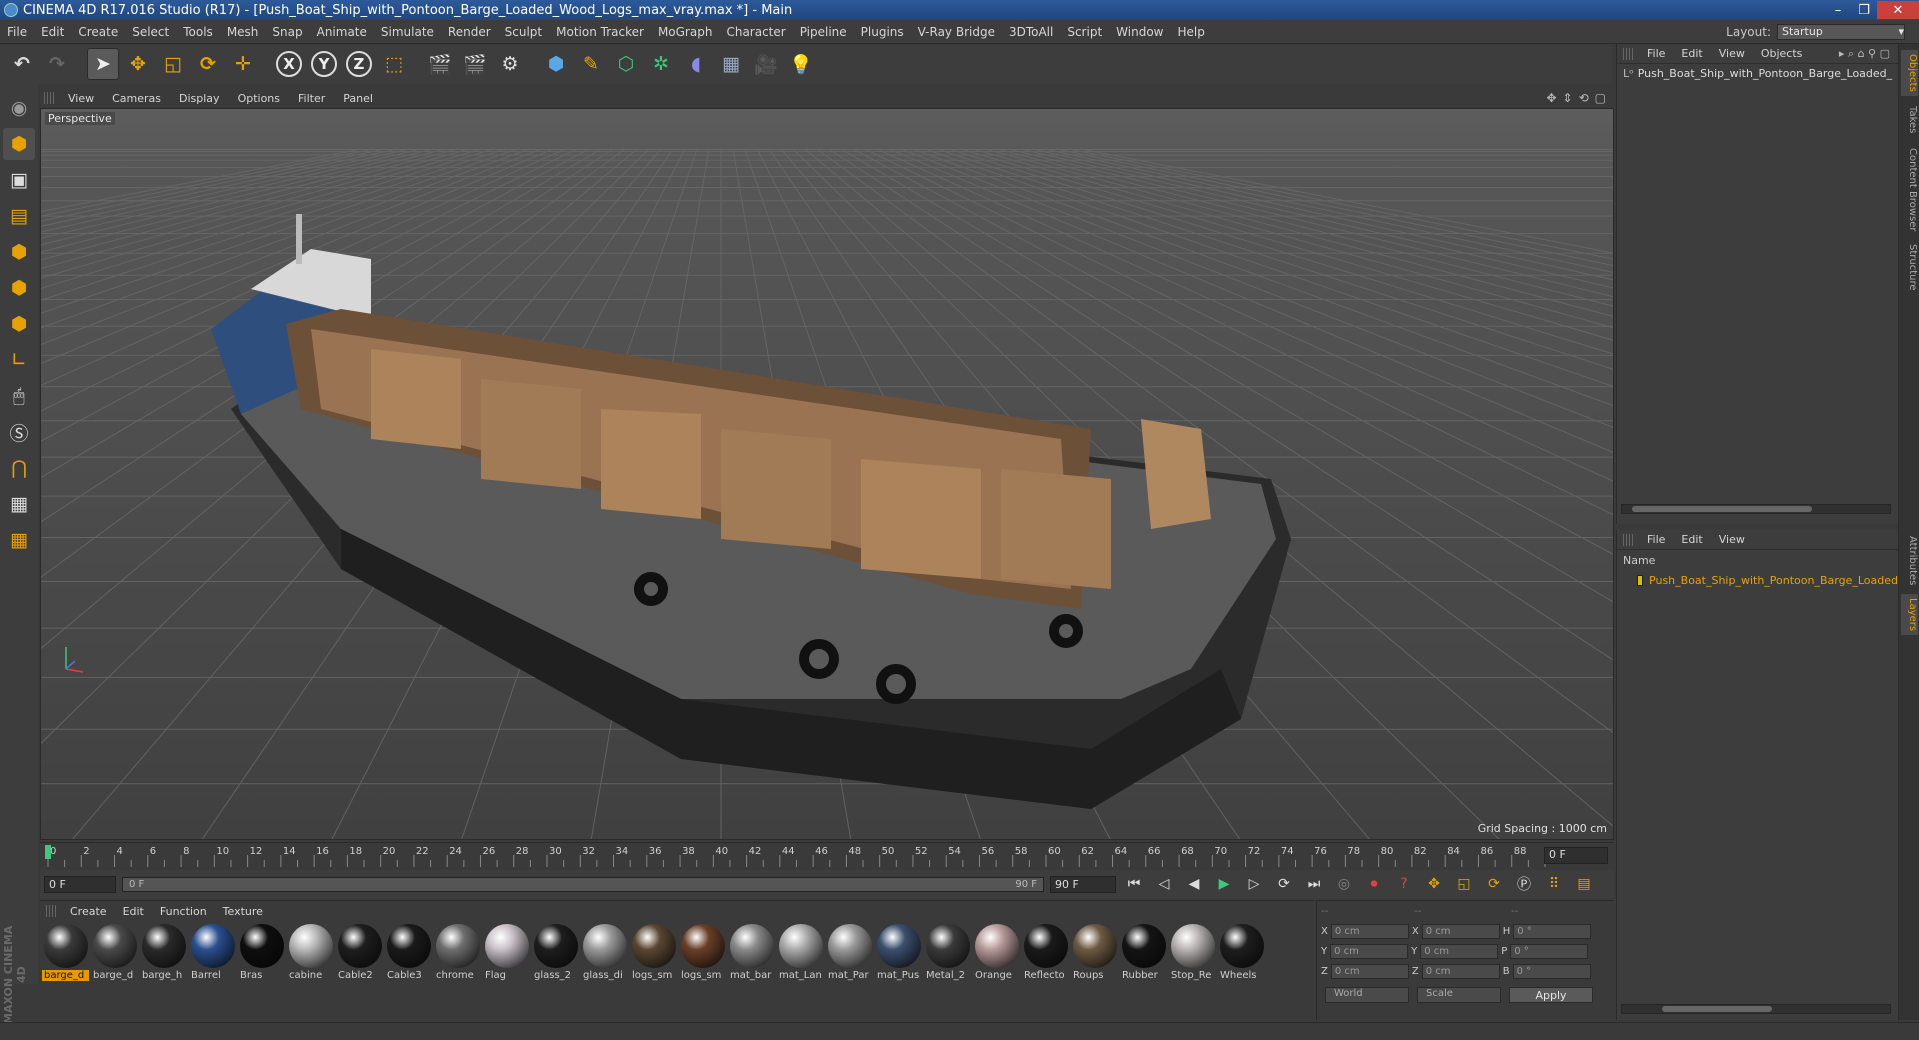  I want to click on tab-layers: Layers, so click(1909, 615).